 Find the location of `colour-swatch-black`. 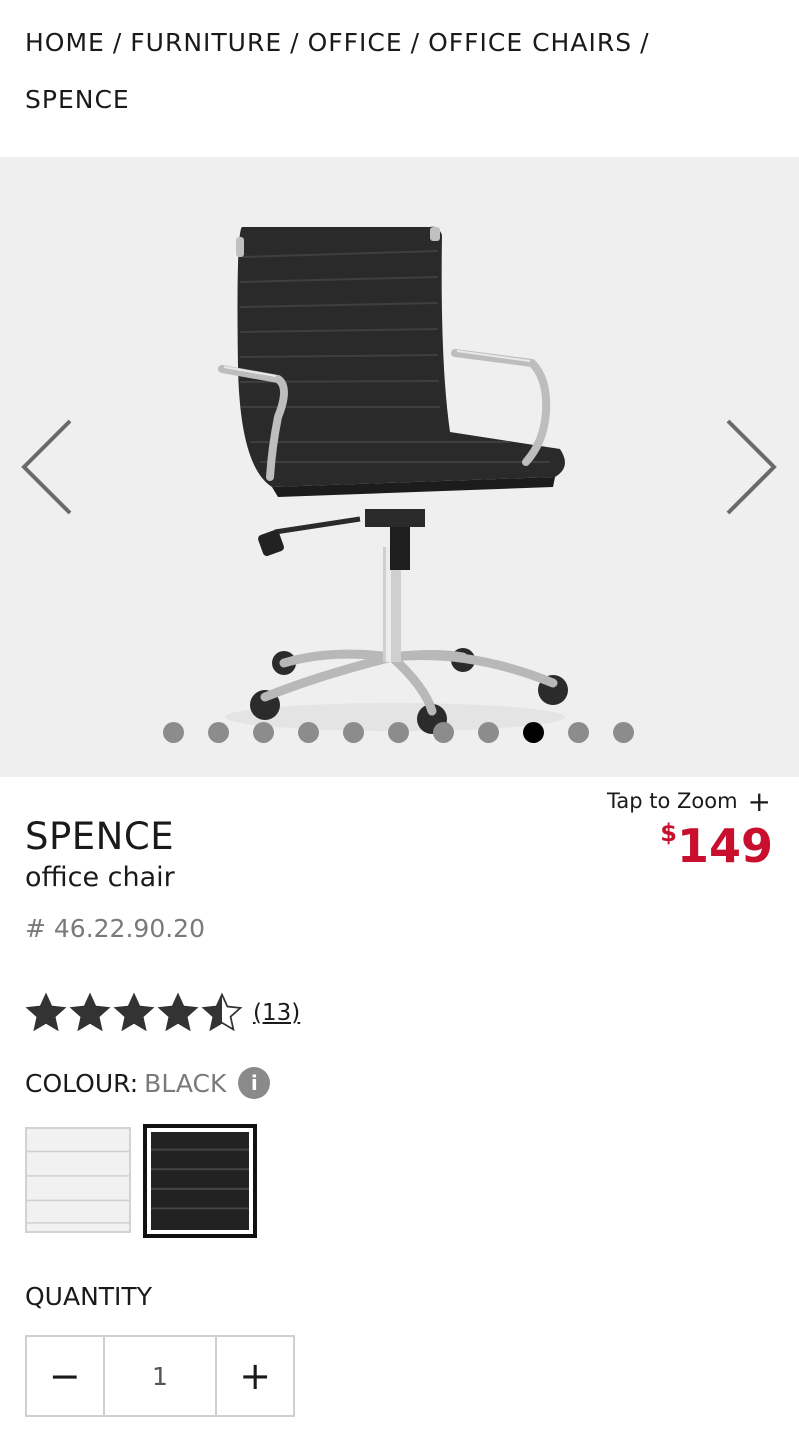

colour-swatch-black is located at coordinates (200, 1181).